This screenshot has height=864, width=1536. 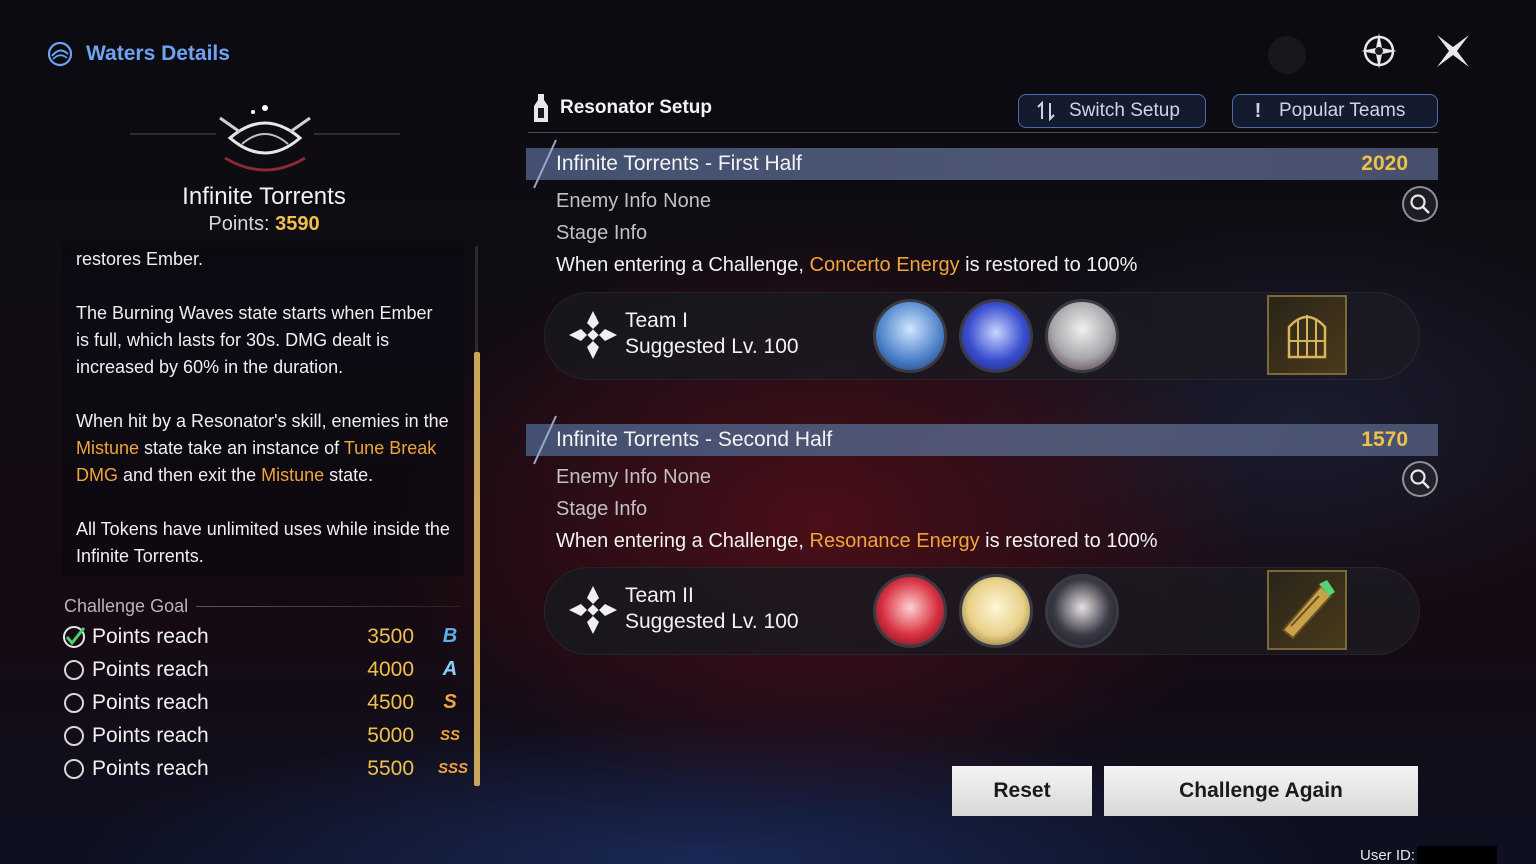 What do you see at coordinates (390, 768) in the screenshot?
I see `goal-value: 5500` at bounding box center [390, 768].